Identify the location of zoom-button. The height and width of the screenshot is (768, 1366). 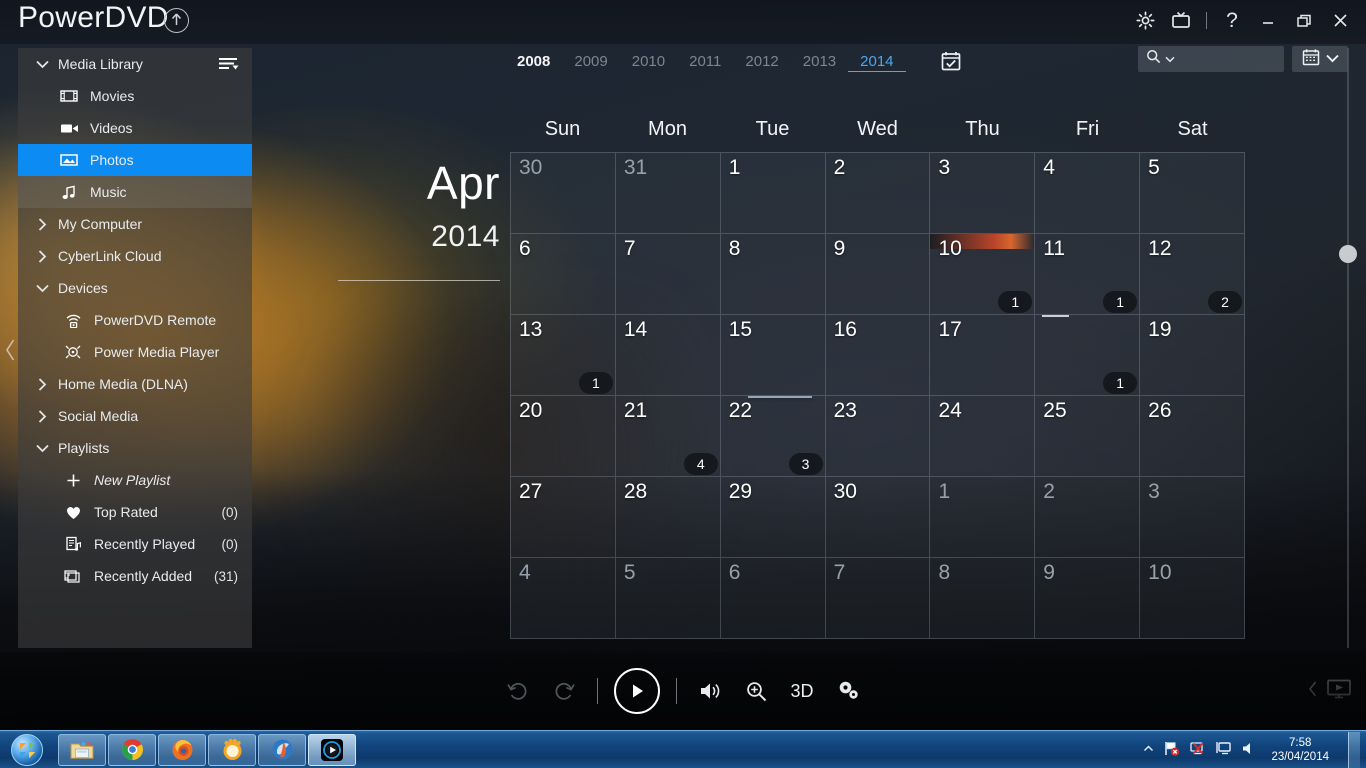
(756, 691).